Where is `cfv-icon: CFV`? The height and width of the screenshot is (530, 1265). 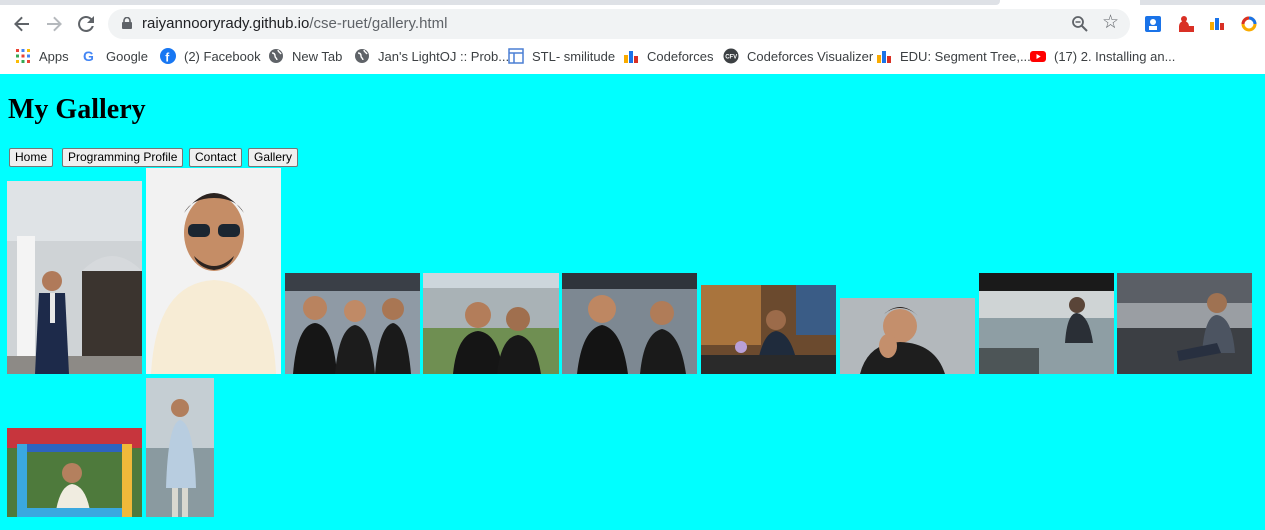
cfv-icon: CFV is located at coordinates (731, 56).